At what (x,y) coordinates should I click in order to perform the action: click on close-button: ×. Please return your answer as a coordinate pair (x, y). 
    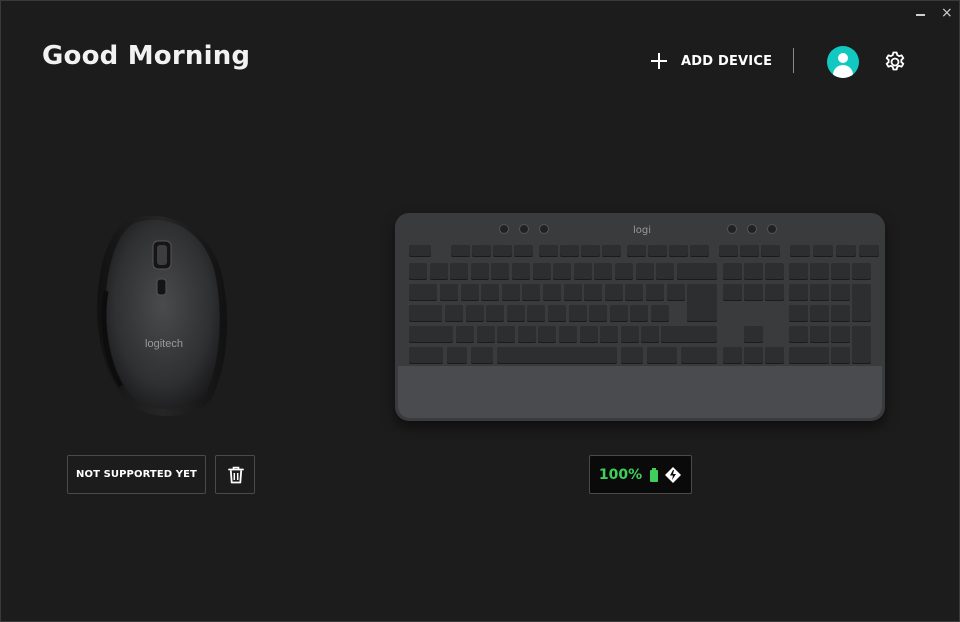
    Looking at the image, I should click on (947, 13).